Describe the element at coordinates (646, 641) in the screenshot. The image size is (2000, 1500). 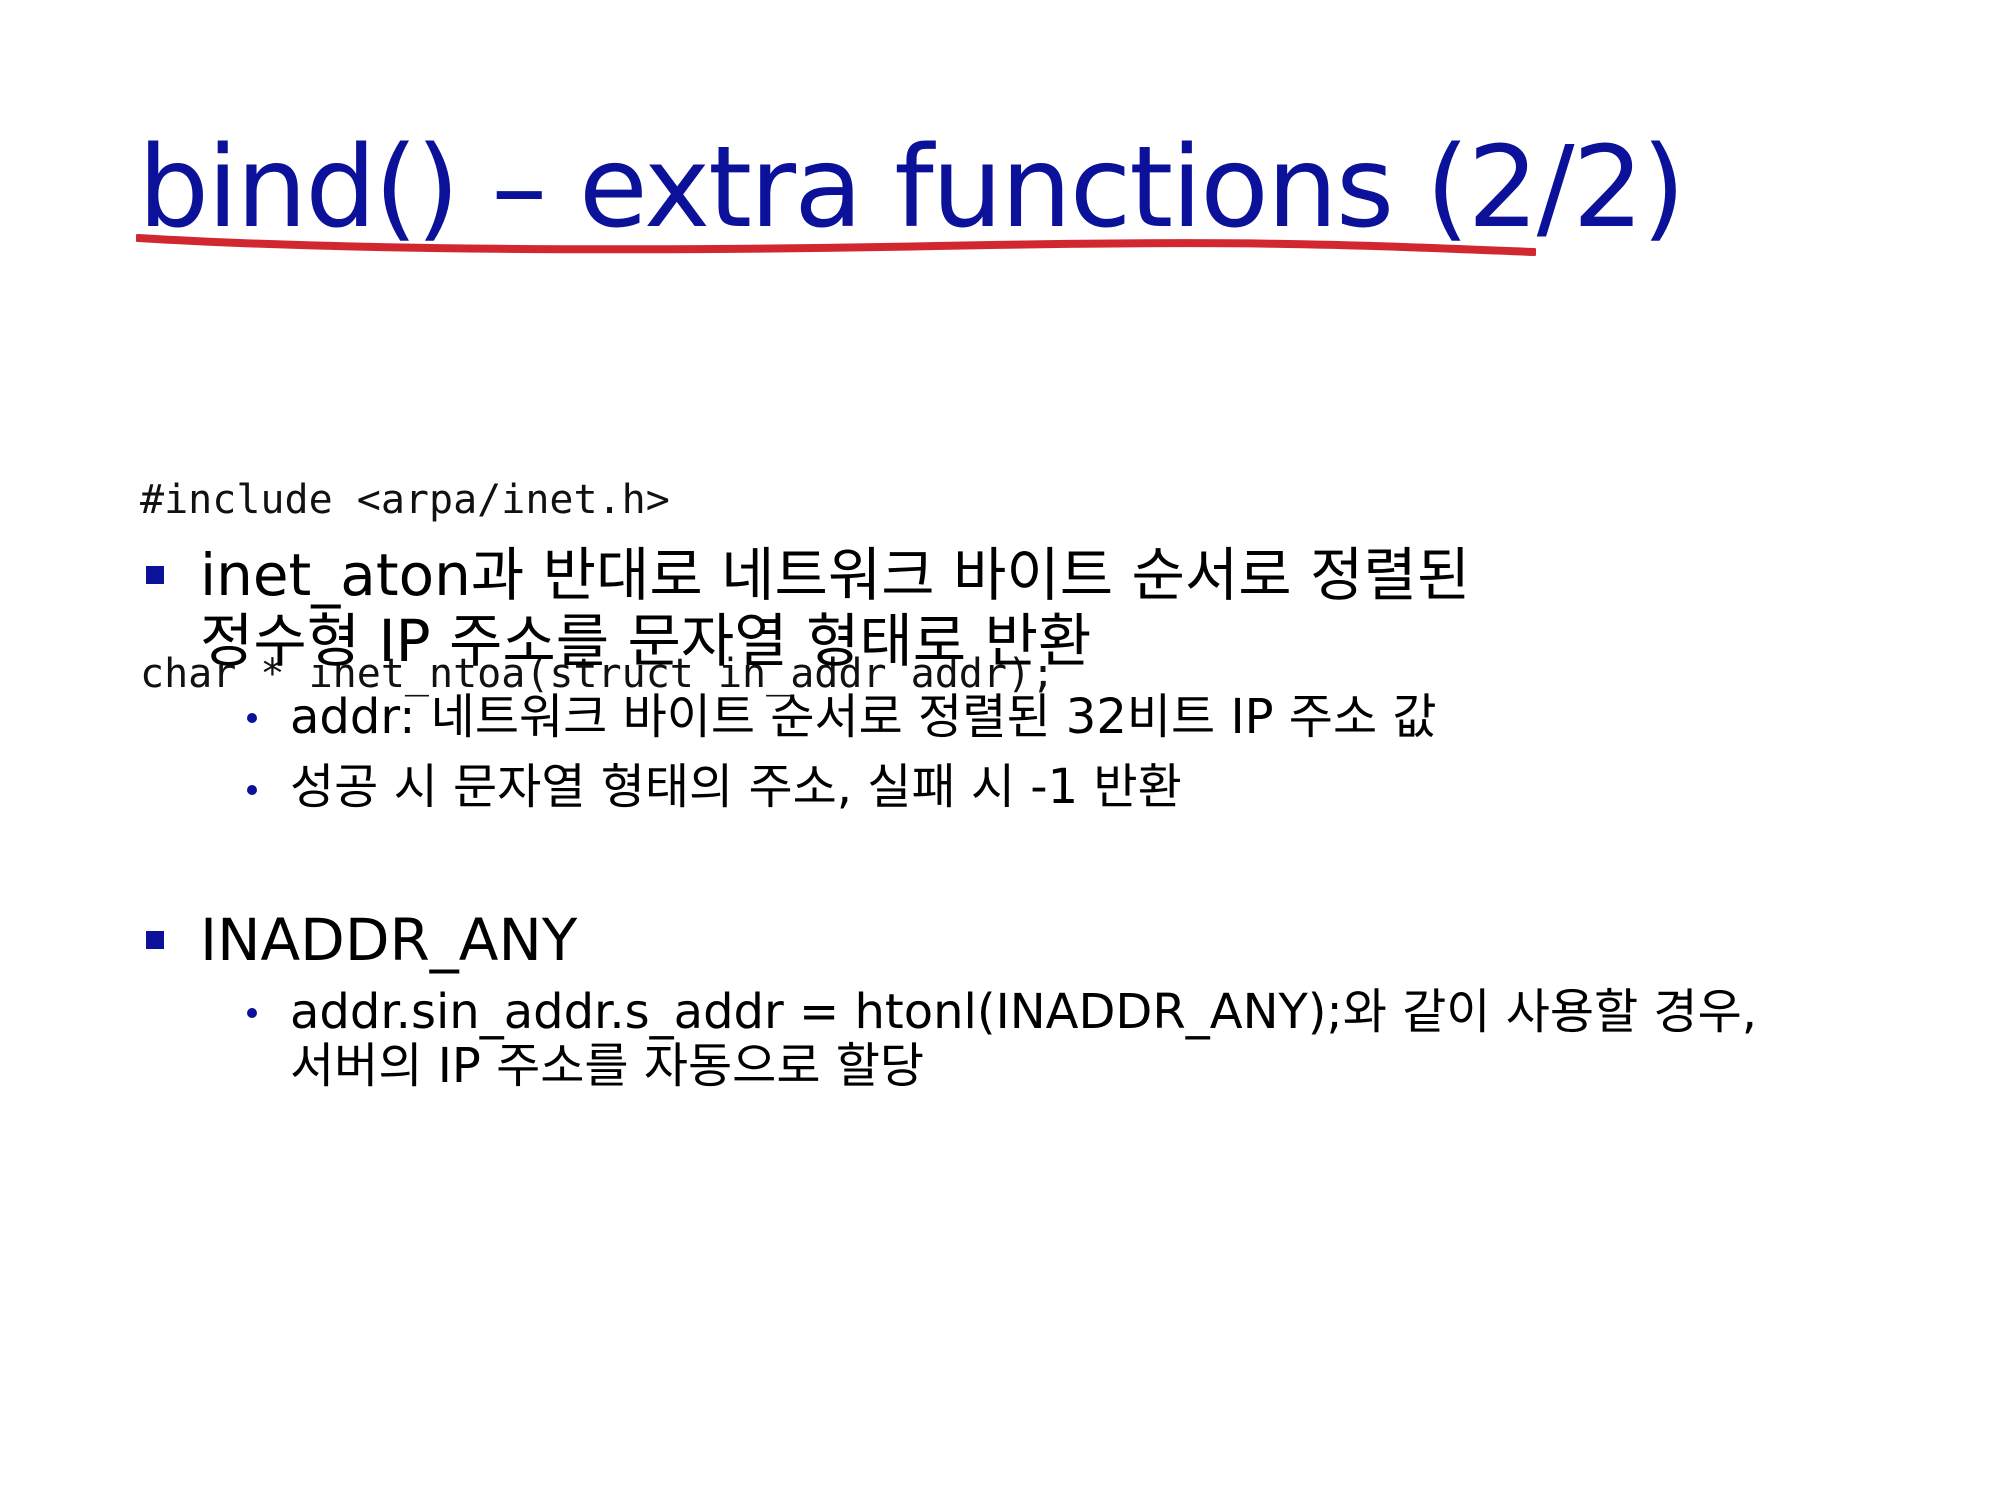
I see `bullet-text-line-2: 정수형 IP 주소를 문자열 형태로 반환` at that location.